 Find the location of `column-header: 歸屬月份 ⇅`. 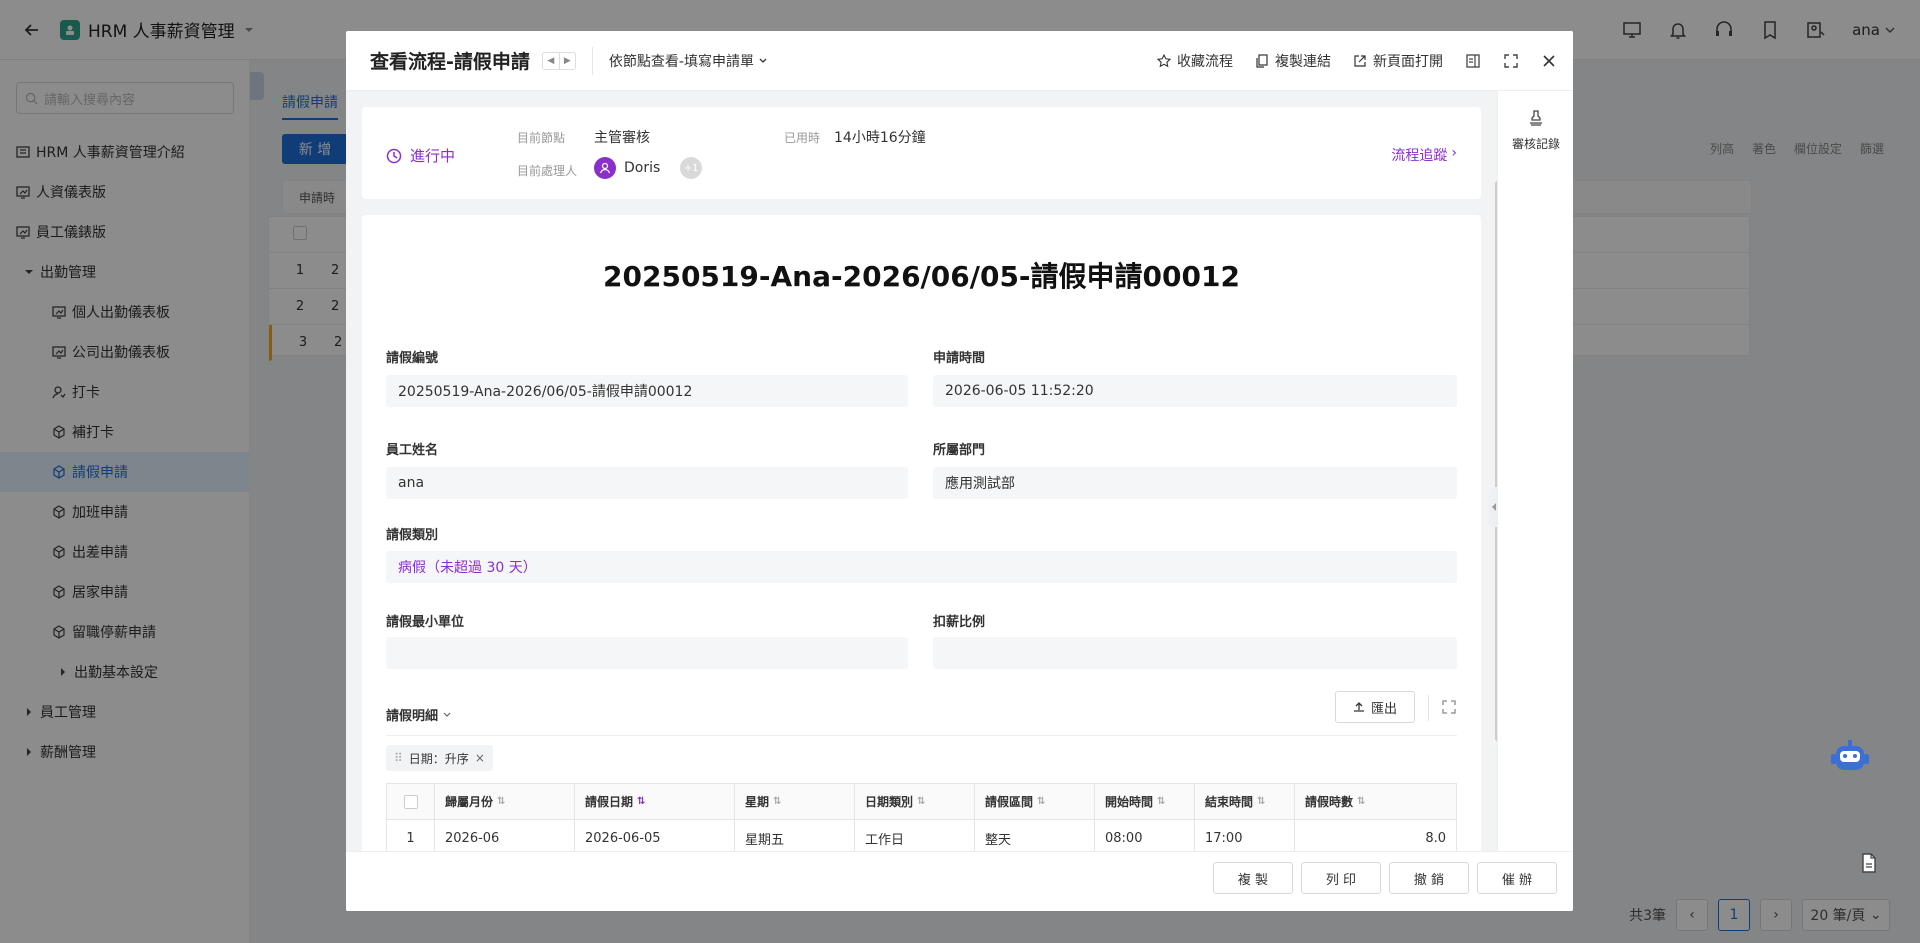

column-header: 歸屬月份 ⇅ is located at coordinates (505, 801).